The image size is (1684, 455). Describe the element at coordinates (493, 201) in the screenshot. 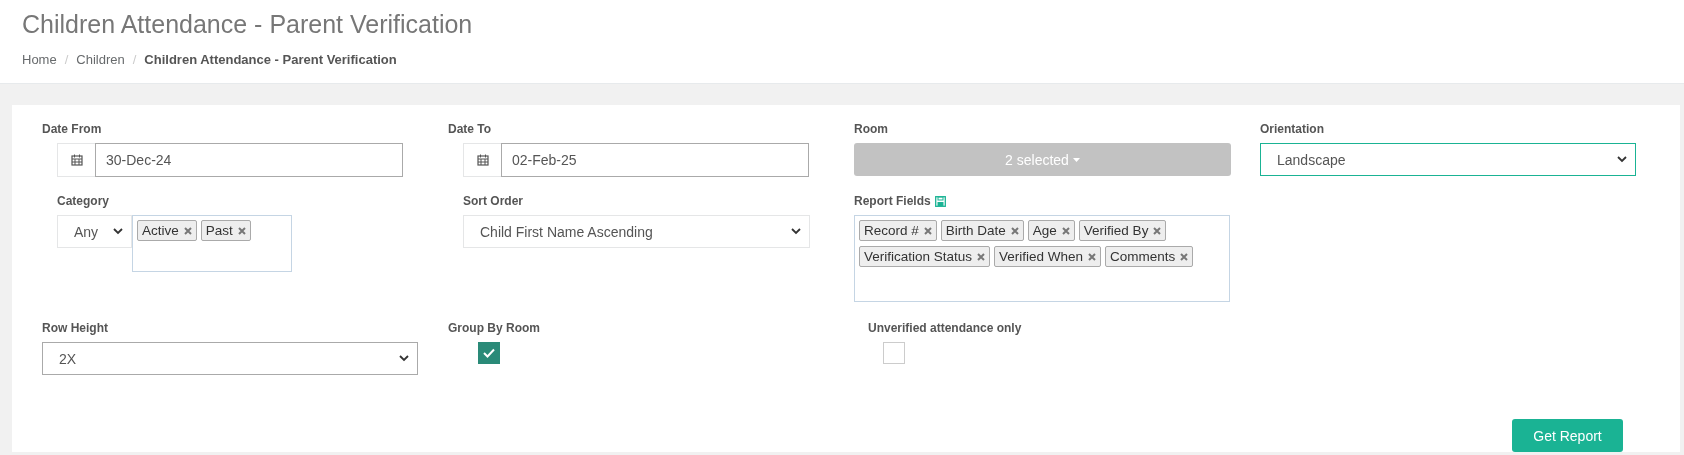

I see `field-label: Sort Order` at that location.